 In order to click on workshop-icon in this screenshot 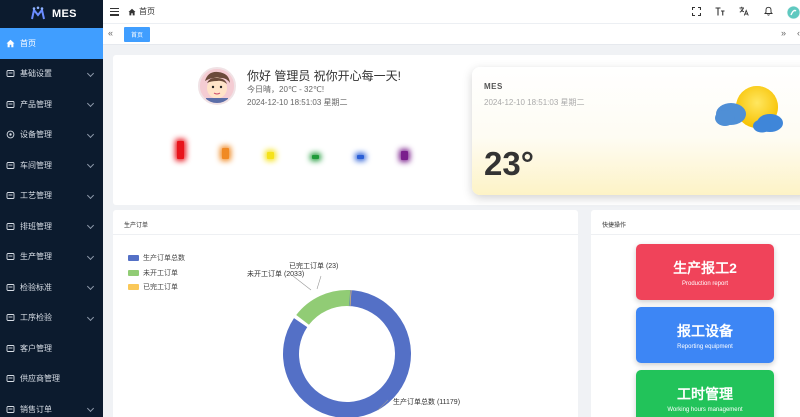, I will do `click(10, 165)`.